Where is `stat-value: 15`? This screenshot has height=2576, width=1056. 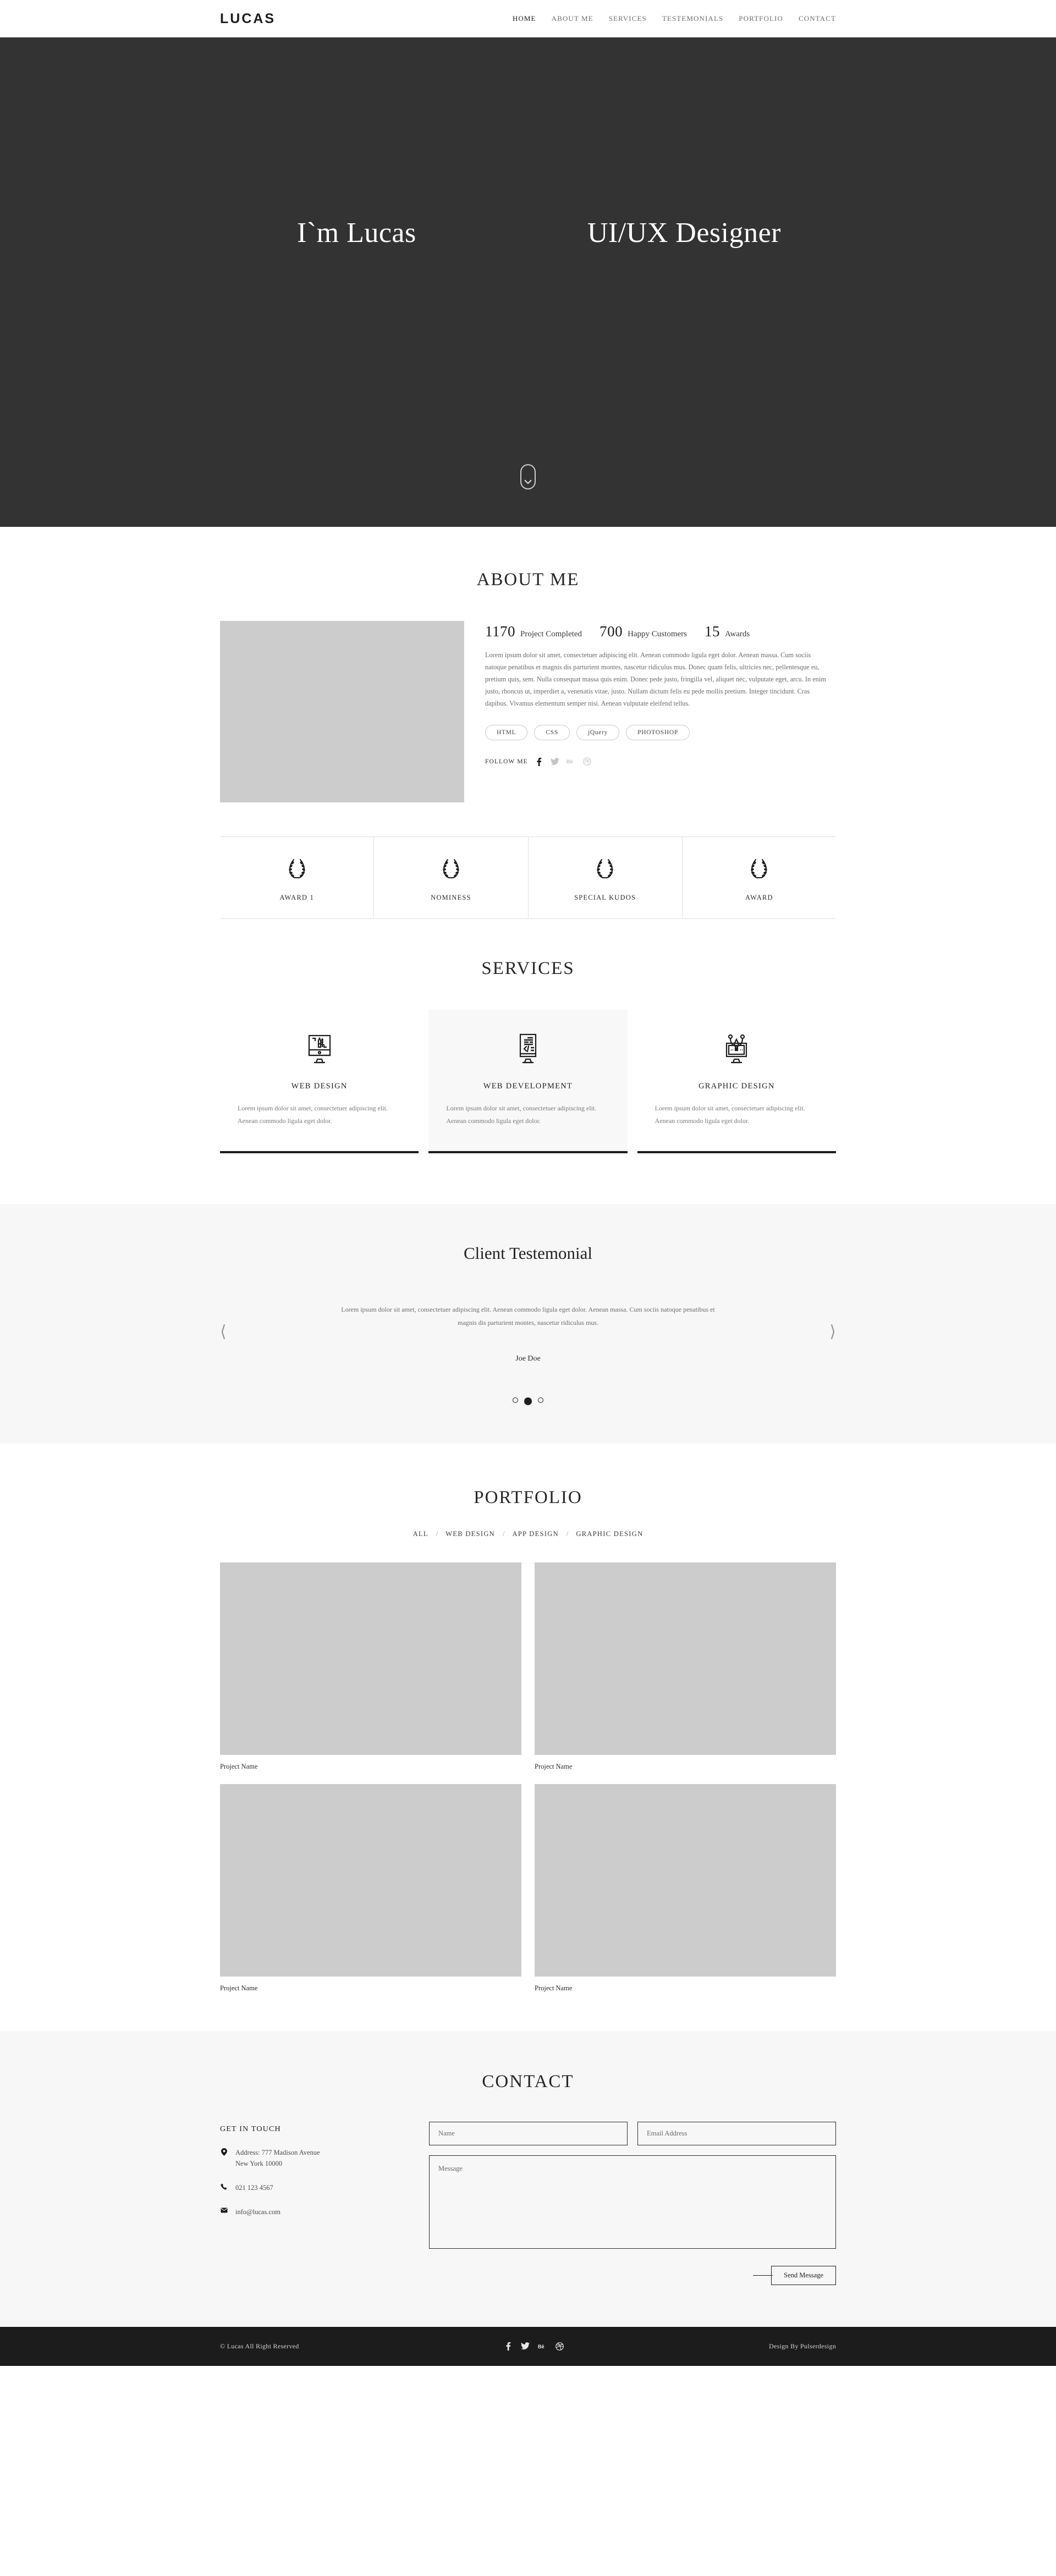
stat-value: 15 is located at coordinates (712, 631).